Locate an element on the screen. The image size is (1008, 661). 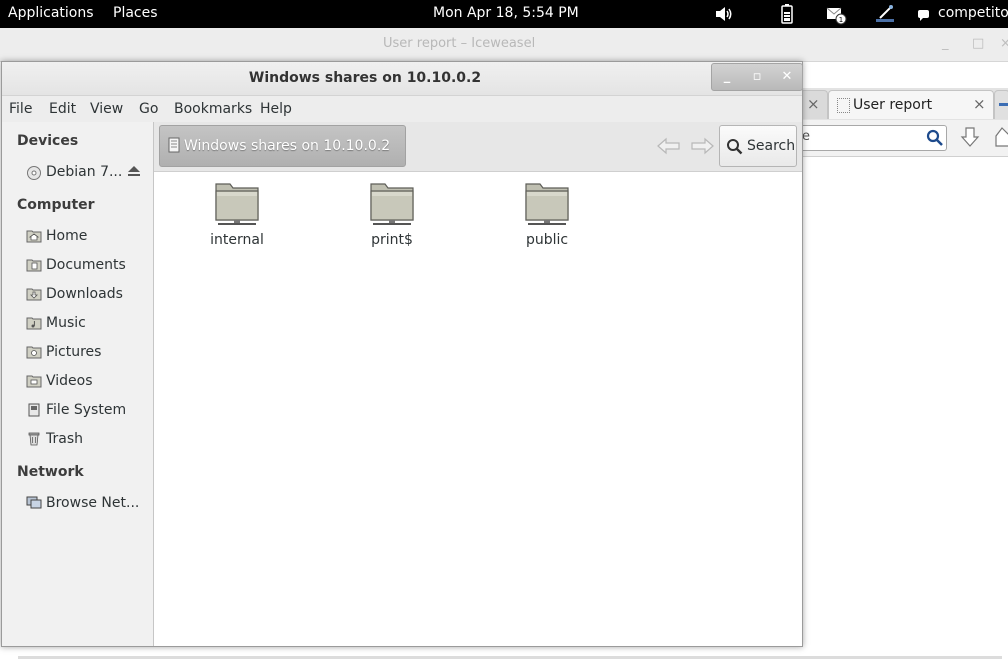
sidebar-item-videos: Videos is located at coordinates (81, 382).